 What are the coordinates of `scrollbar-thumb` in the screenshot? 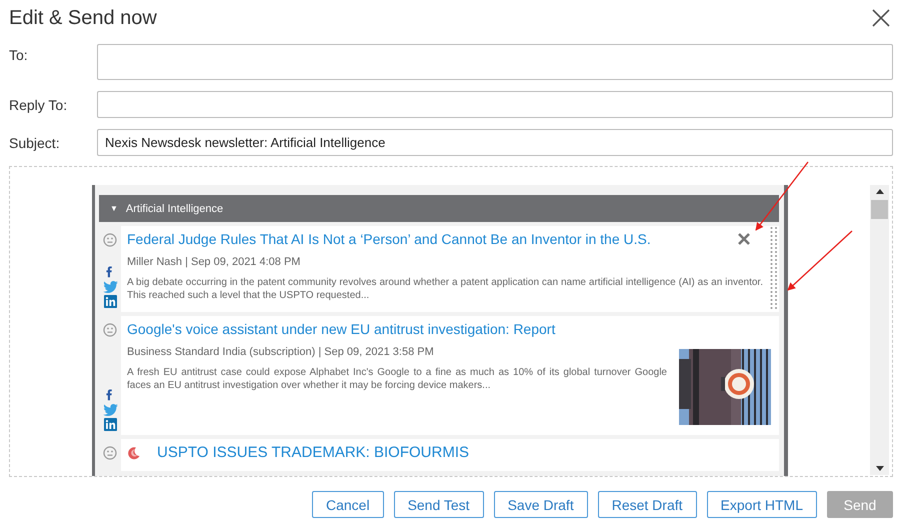 It's located at (879, 209).